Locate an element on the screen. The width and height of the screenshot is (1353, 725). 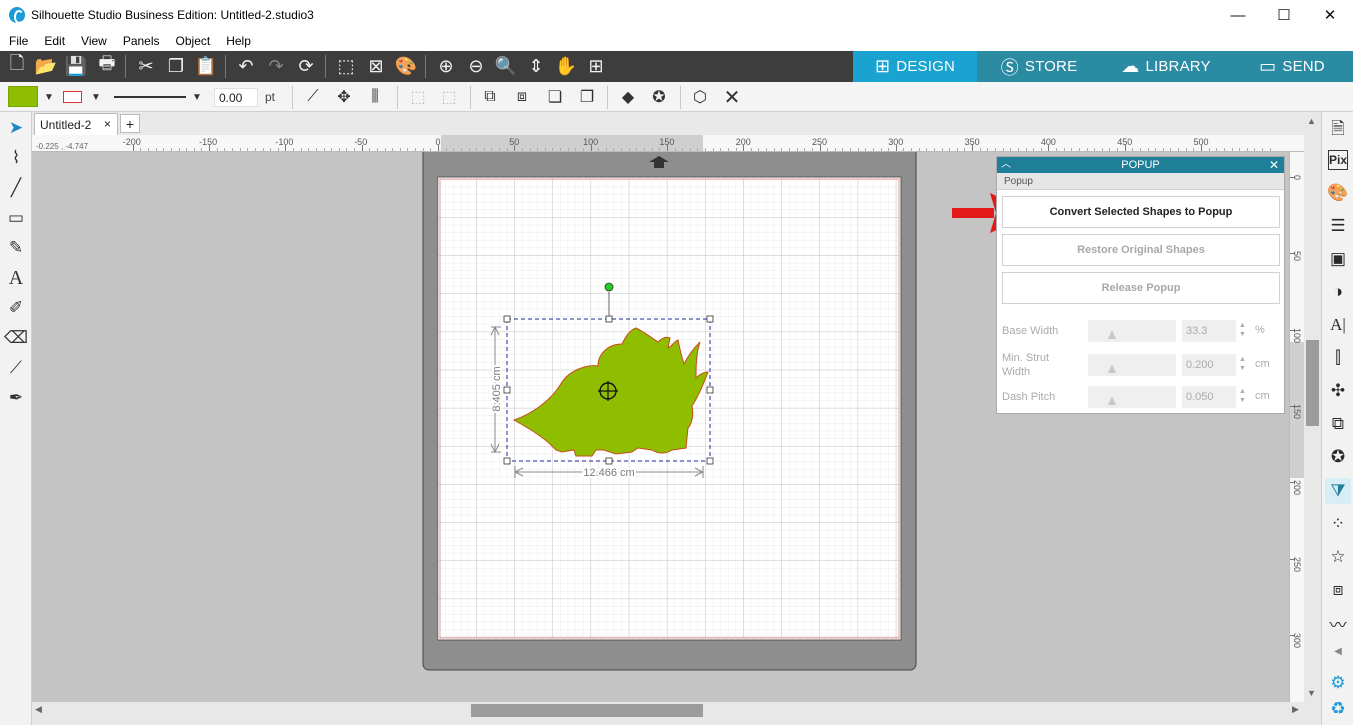
line-style-icon: ☰ is located at coordinates (1338, 226).